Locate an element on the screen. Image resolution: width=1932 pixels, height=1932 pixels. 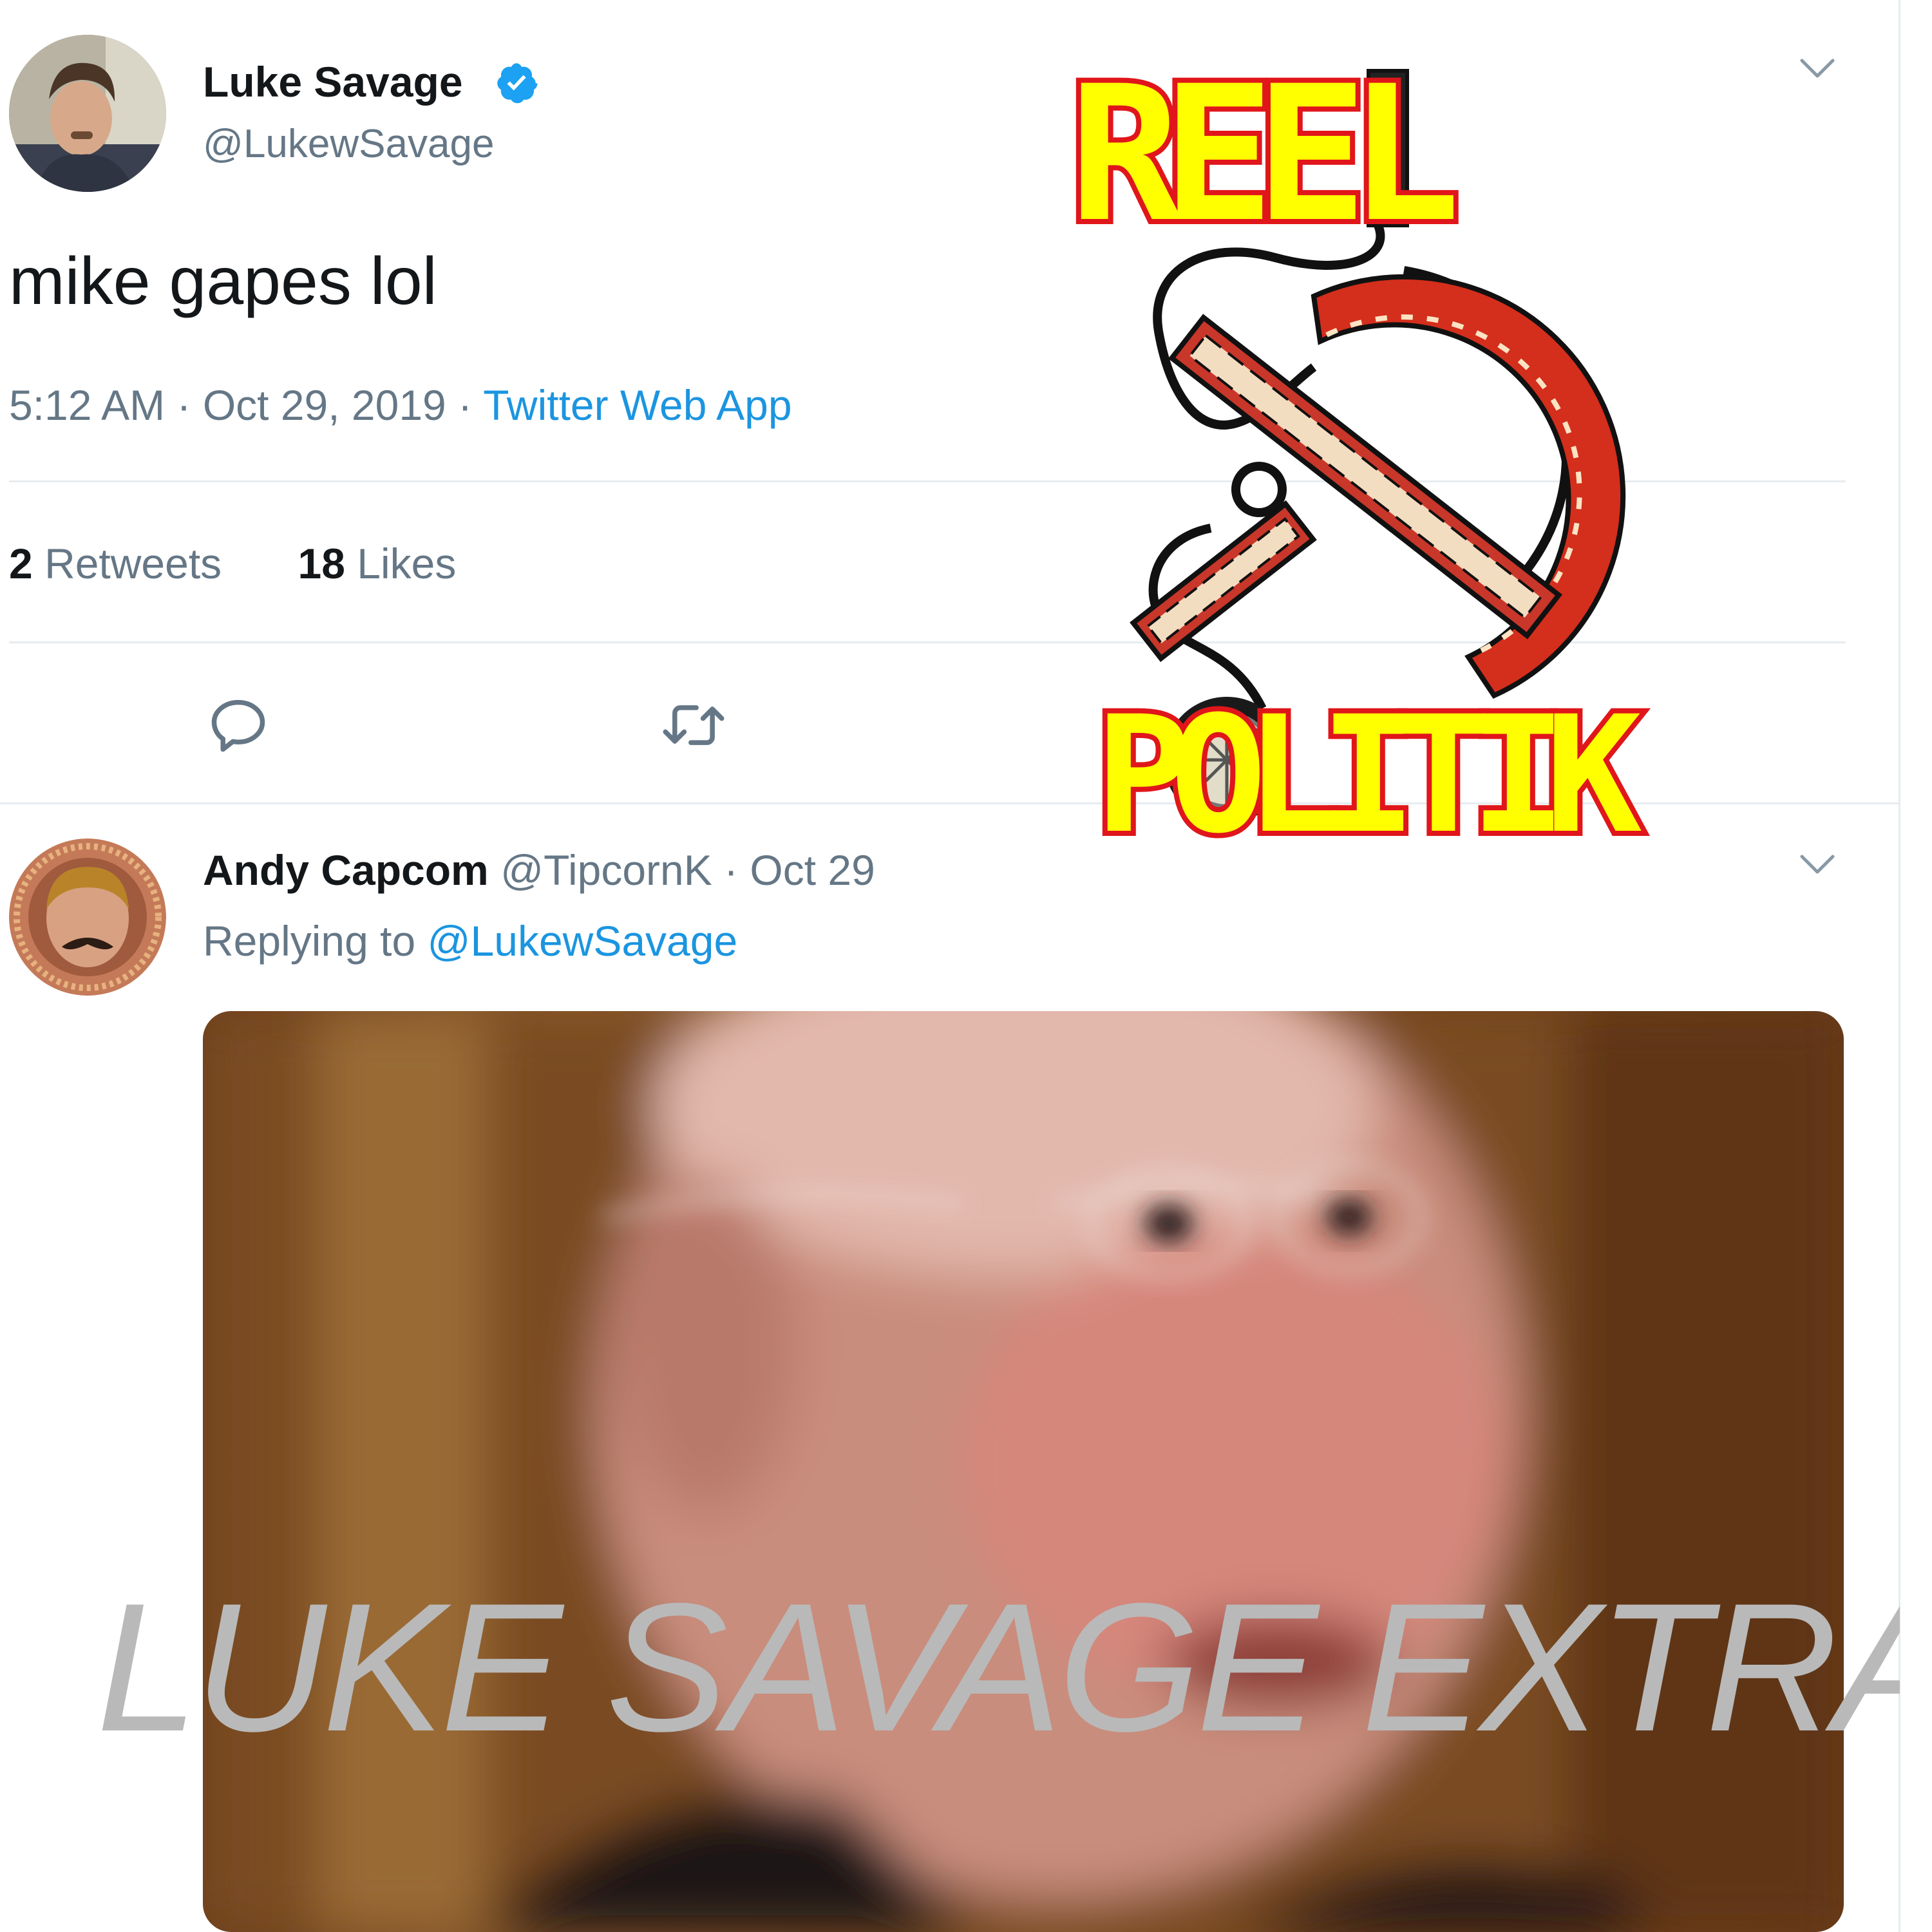
tweet-source-link: Twitter Web App is located at coordinates (637, 405).